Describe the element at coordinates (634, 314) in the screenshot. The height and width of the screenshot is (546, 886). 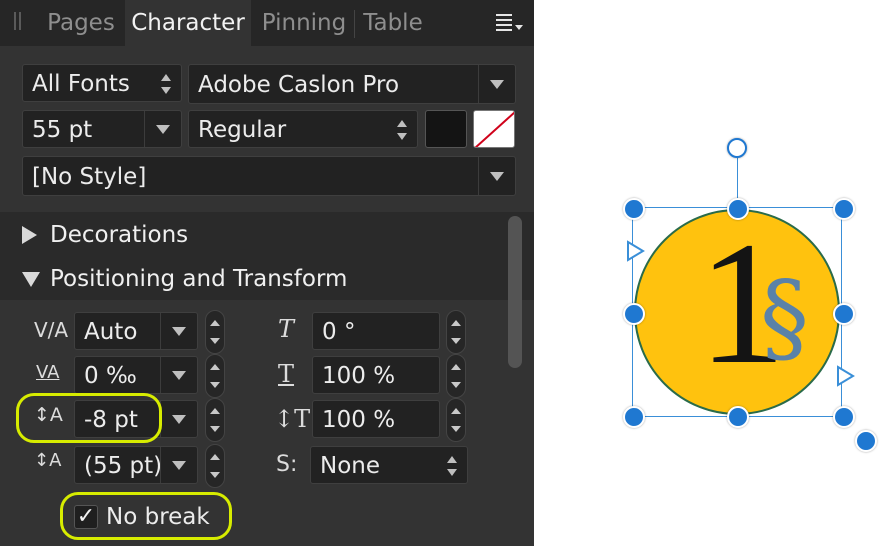
I see `resize-handle-left` at that location.